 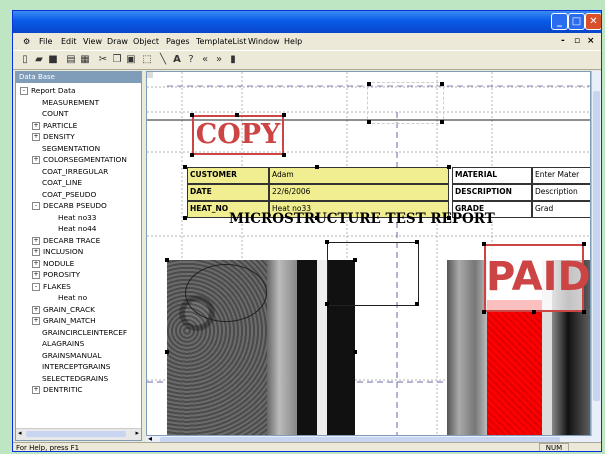 I want to click on field-value: Description, so click(x=561, y=192).